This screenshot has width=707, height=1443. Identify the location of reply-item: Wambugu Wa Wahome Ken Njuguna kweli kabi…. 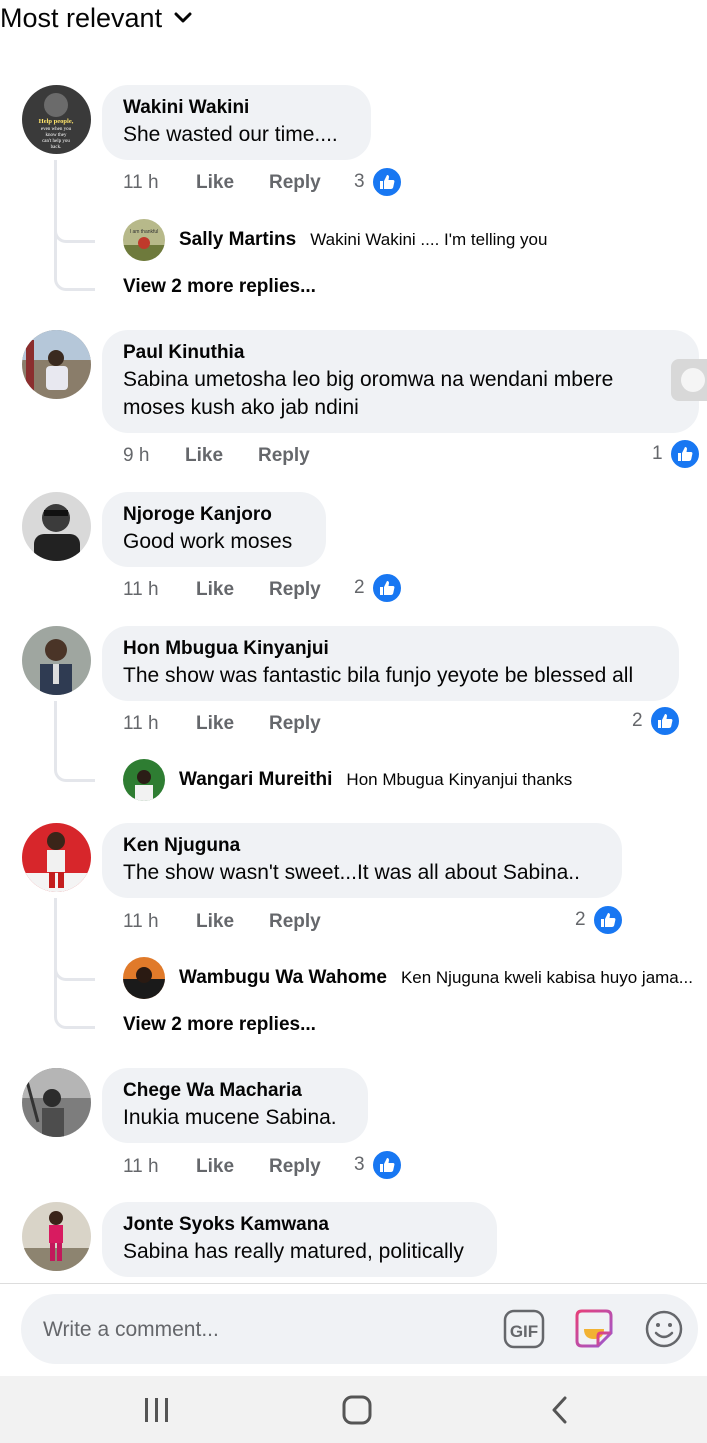
(410, 978).